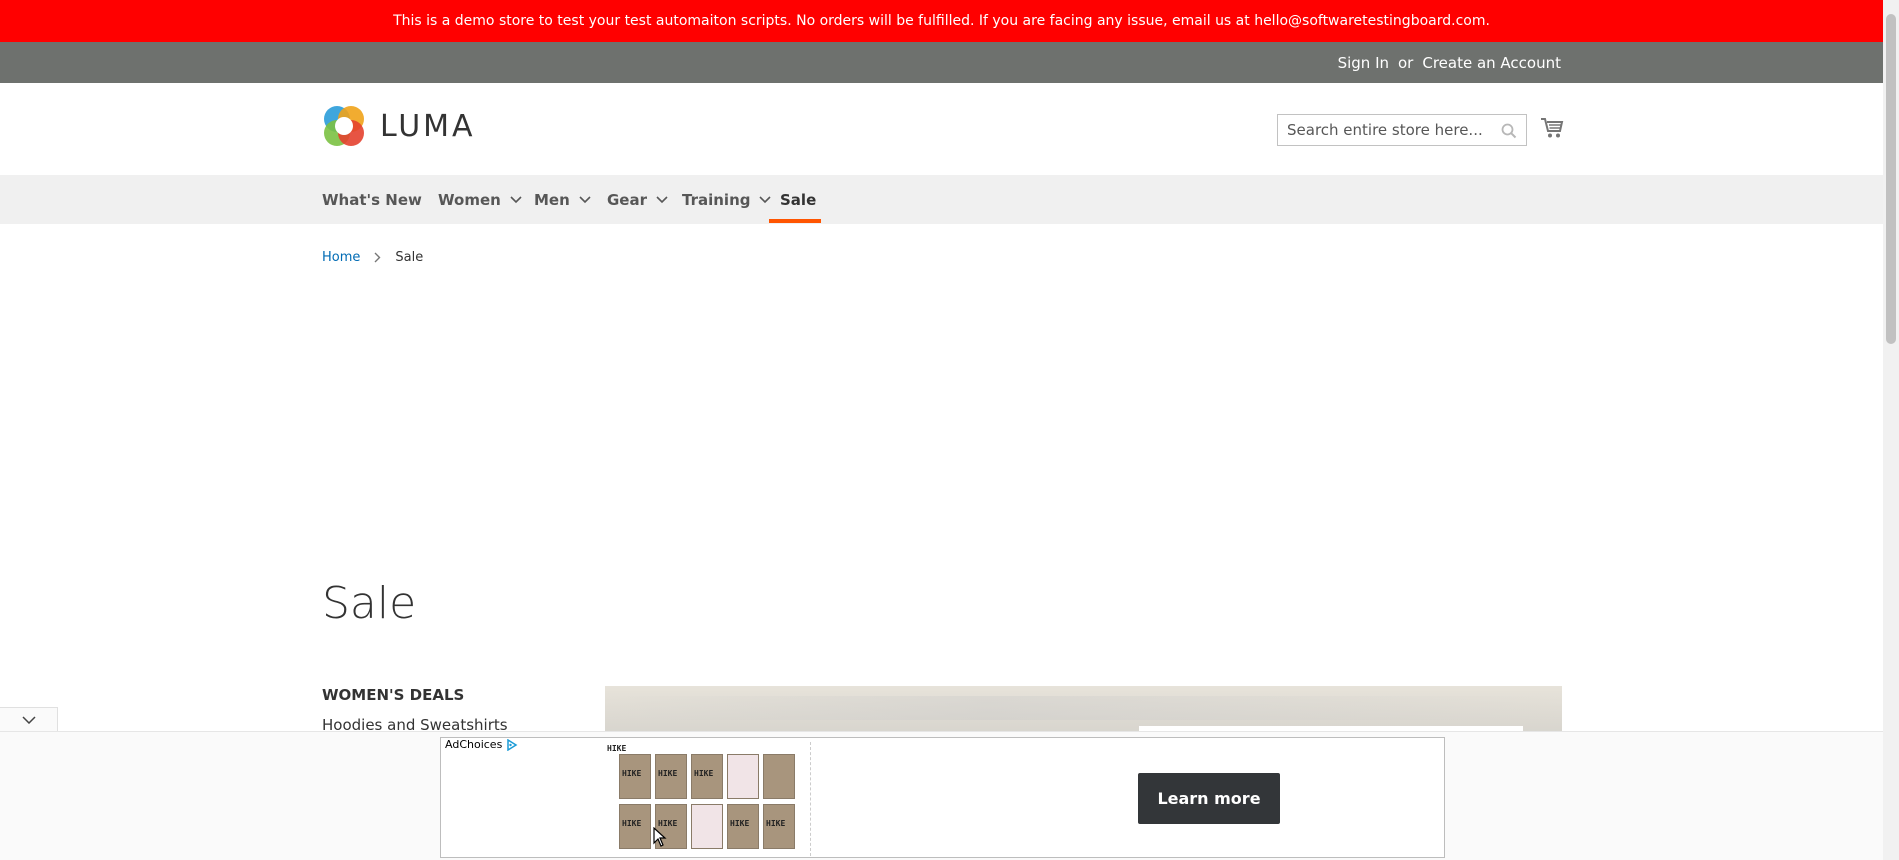 The height and width of the screenshot is (860, 1899). What do you see at coordinates (552, 199) in the screenshot?
I see `nav-item-label: Men` at bounding box center [552, 199].